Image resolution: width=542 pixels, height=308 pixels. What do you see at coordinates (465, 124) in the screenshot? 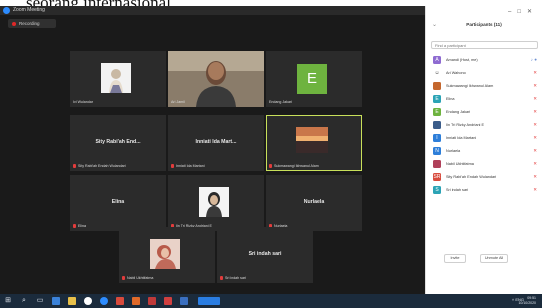
I see `participant-name: Iin Tri Rizky Andriani E` at bounding box center [465, 124].